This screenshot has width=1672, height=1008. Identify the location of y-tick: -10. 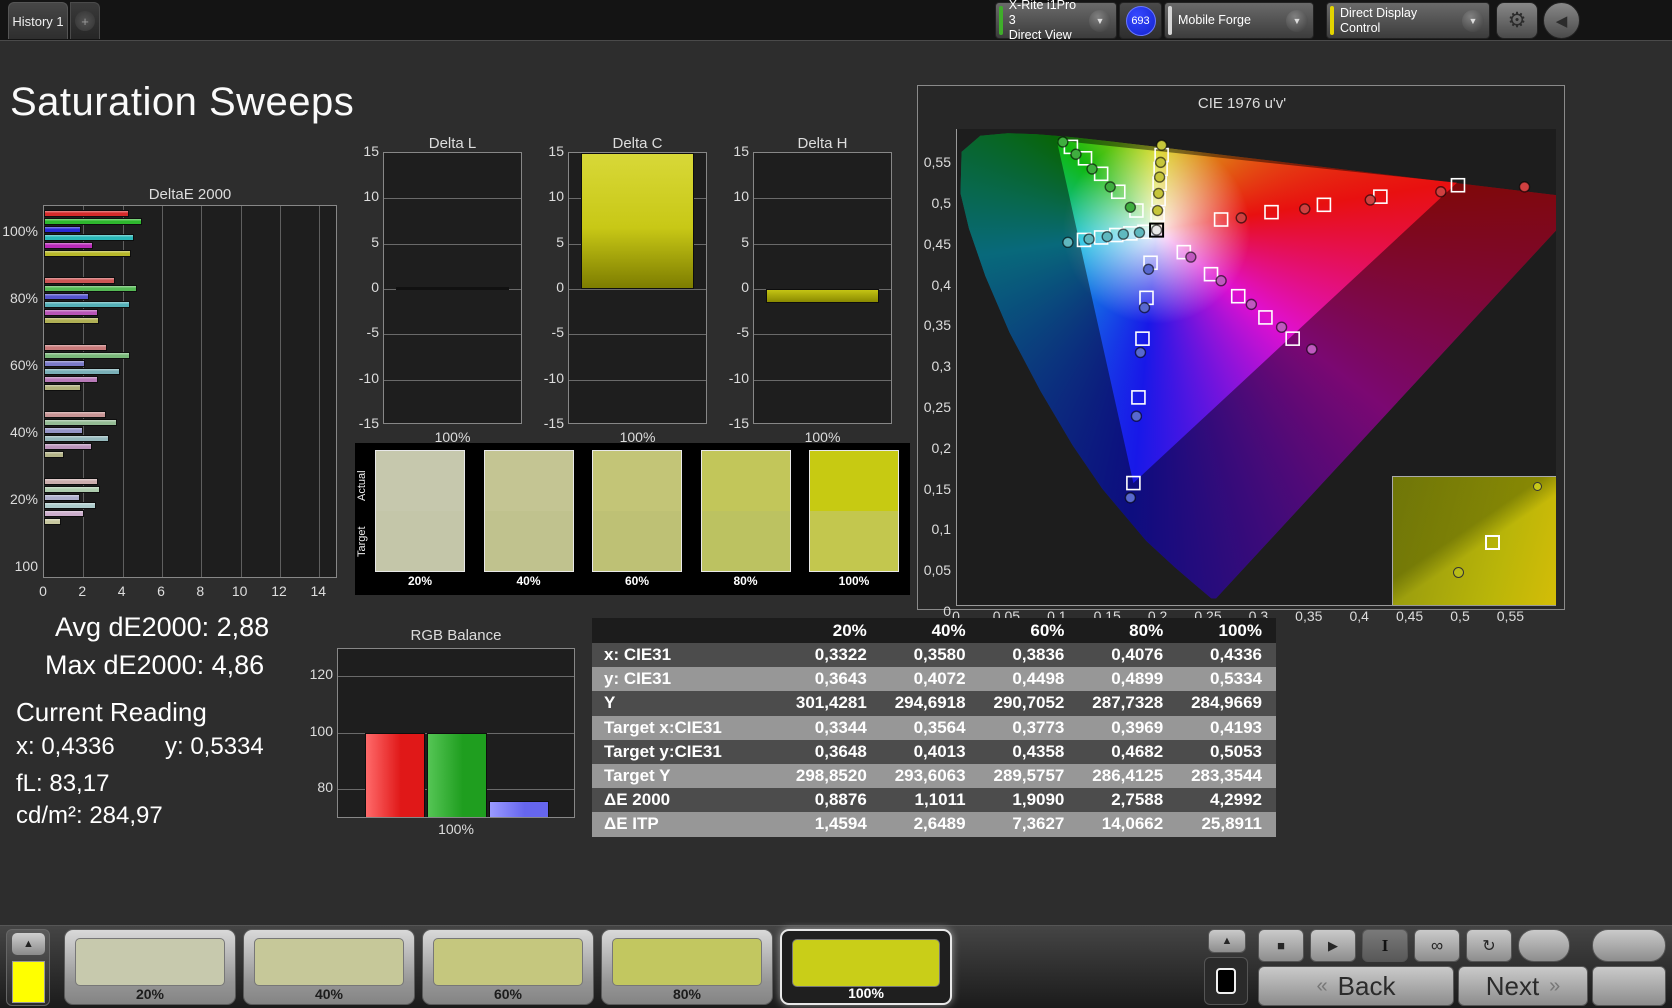
(738, 377).